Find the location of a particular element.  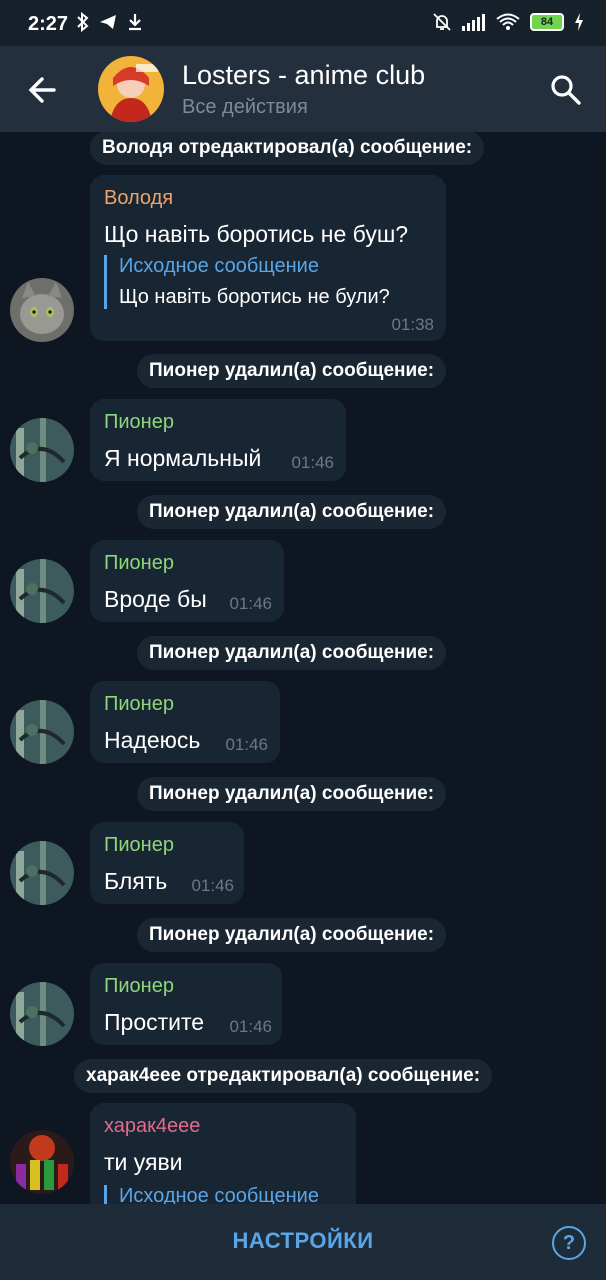

chat-header: Losters - anime club Все действия is located at coordinates (303, 89).